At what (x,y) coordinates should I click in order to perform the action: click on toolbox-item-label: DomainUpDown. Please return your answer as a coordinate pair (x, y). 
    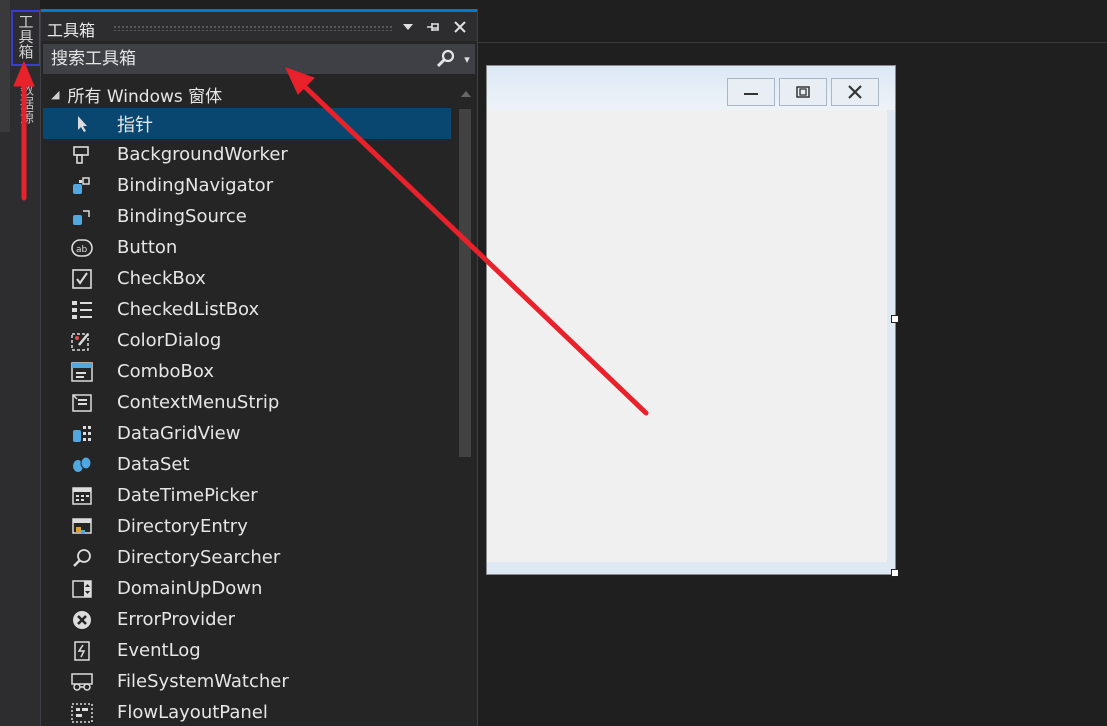
    Looking at the image, I should click on (190, 588).